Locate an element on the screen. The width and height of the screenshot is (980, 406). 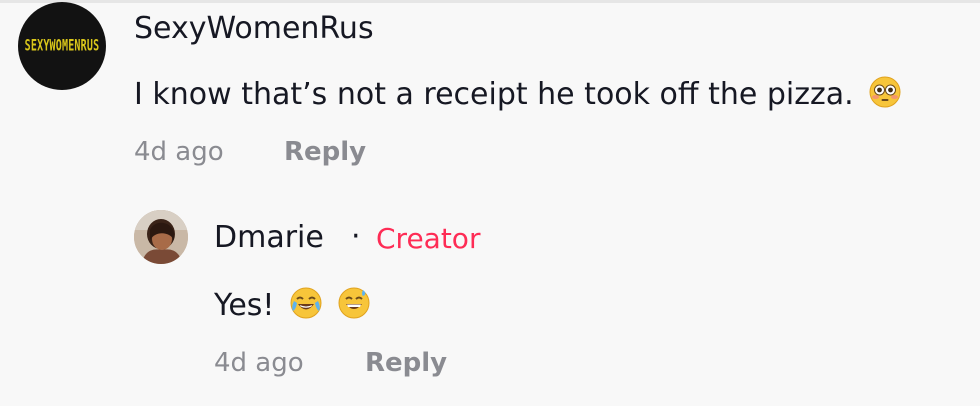
top-divider is located at coordinates (490, 1).